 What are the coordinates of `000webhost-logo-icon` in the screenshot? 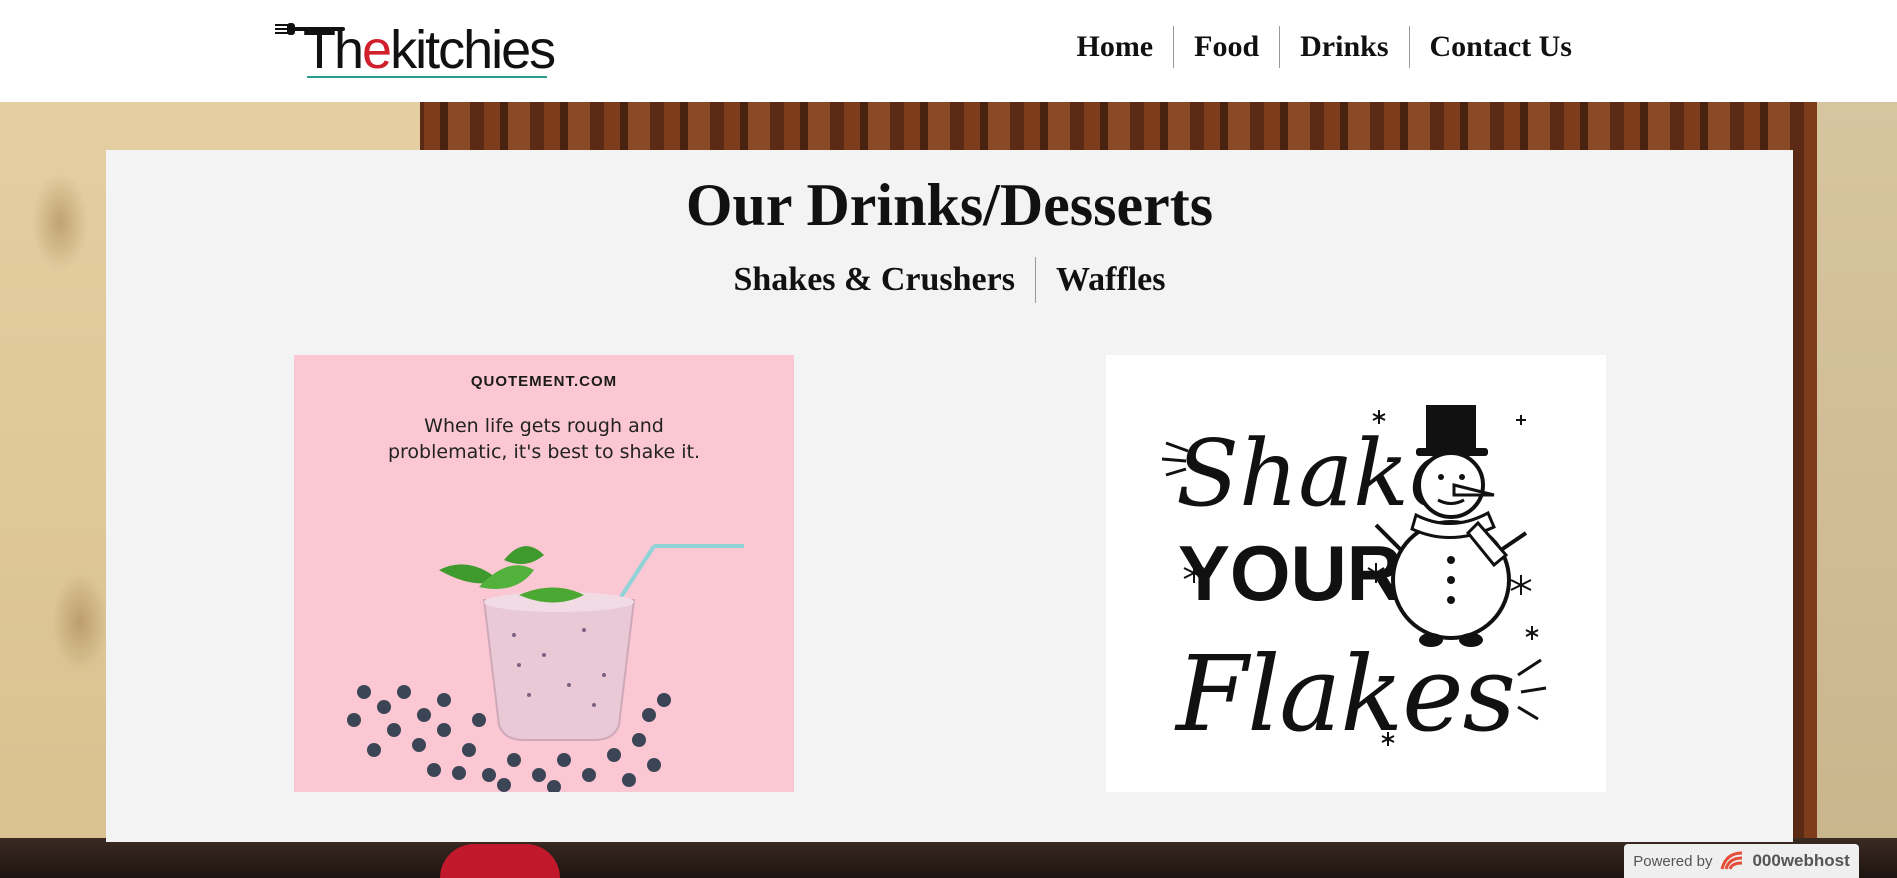 It's located at (1731, 860).